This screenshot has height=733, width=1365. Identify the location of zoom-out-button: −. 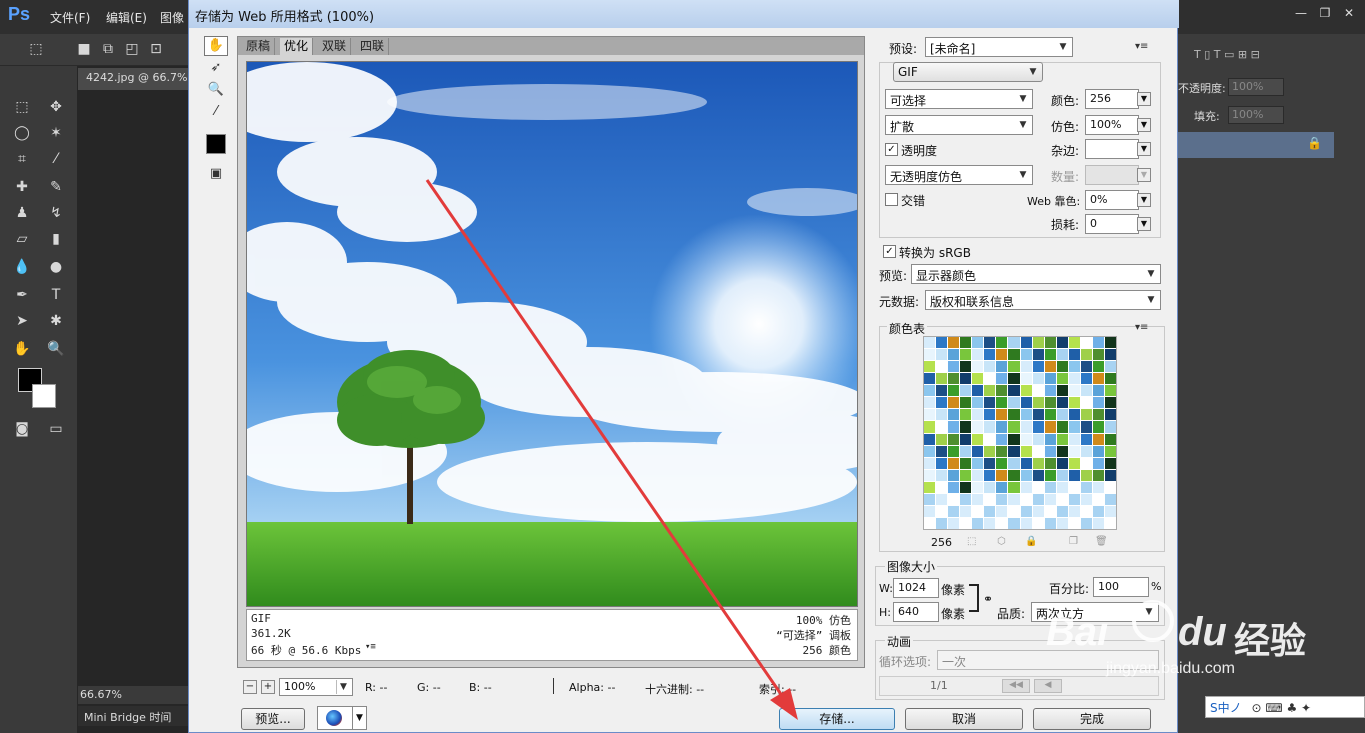
(250, 687).